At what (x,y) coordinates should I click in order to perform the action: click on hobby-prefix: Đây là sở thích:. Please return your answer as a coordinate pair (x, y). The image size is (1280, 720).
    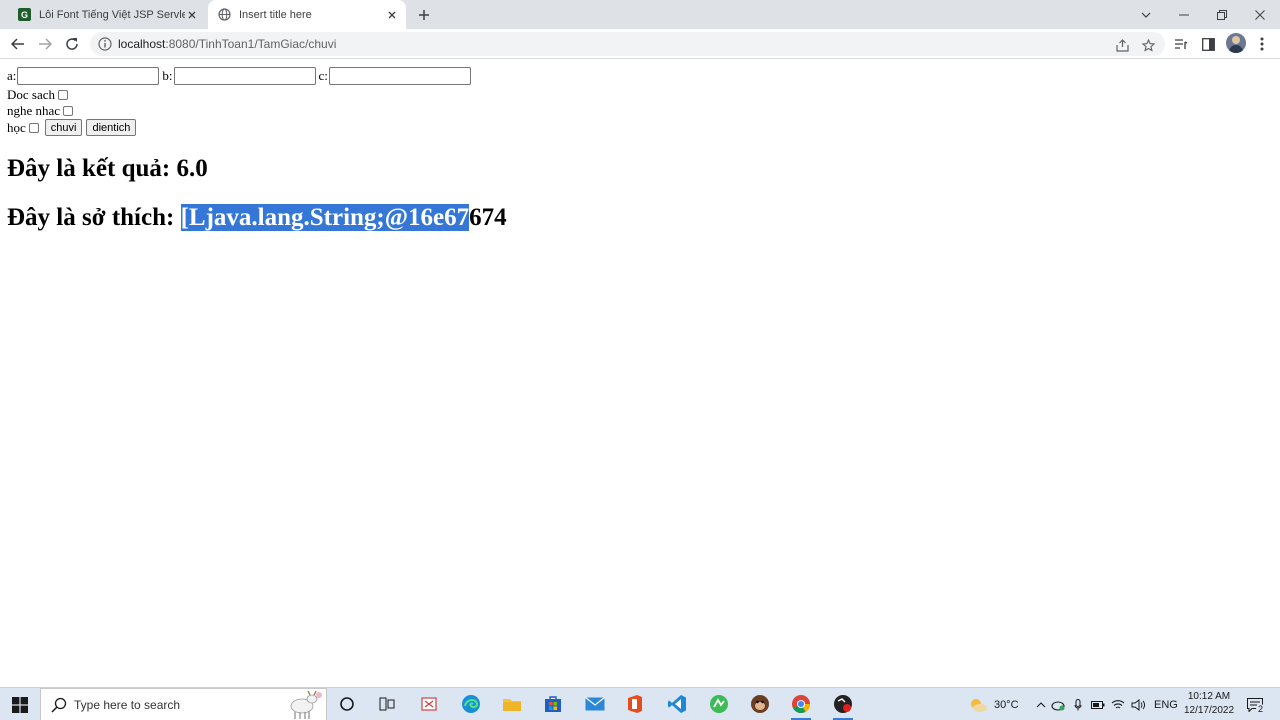
    Looking at the image, I should click on (94, 217).